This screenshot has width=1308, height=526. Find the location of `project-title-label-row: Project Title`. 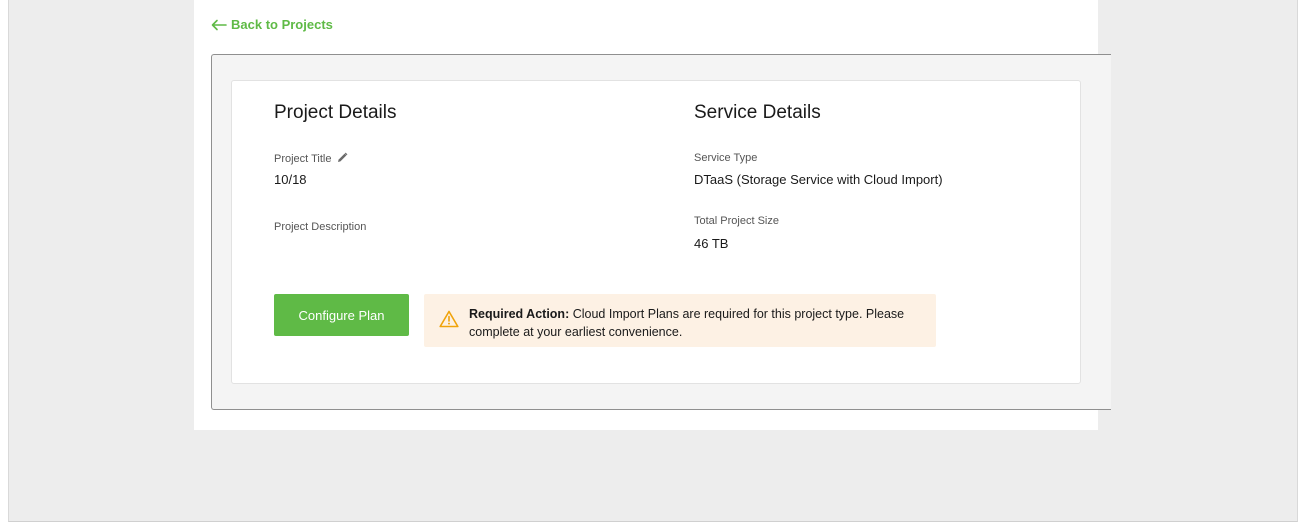

project-title-label-row: Project Title is located at coordinates (311, 159).